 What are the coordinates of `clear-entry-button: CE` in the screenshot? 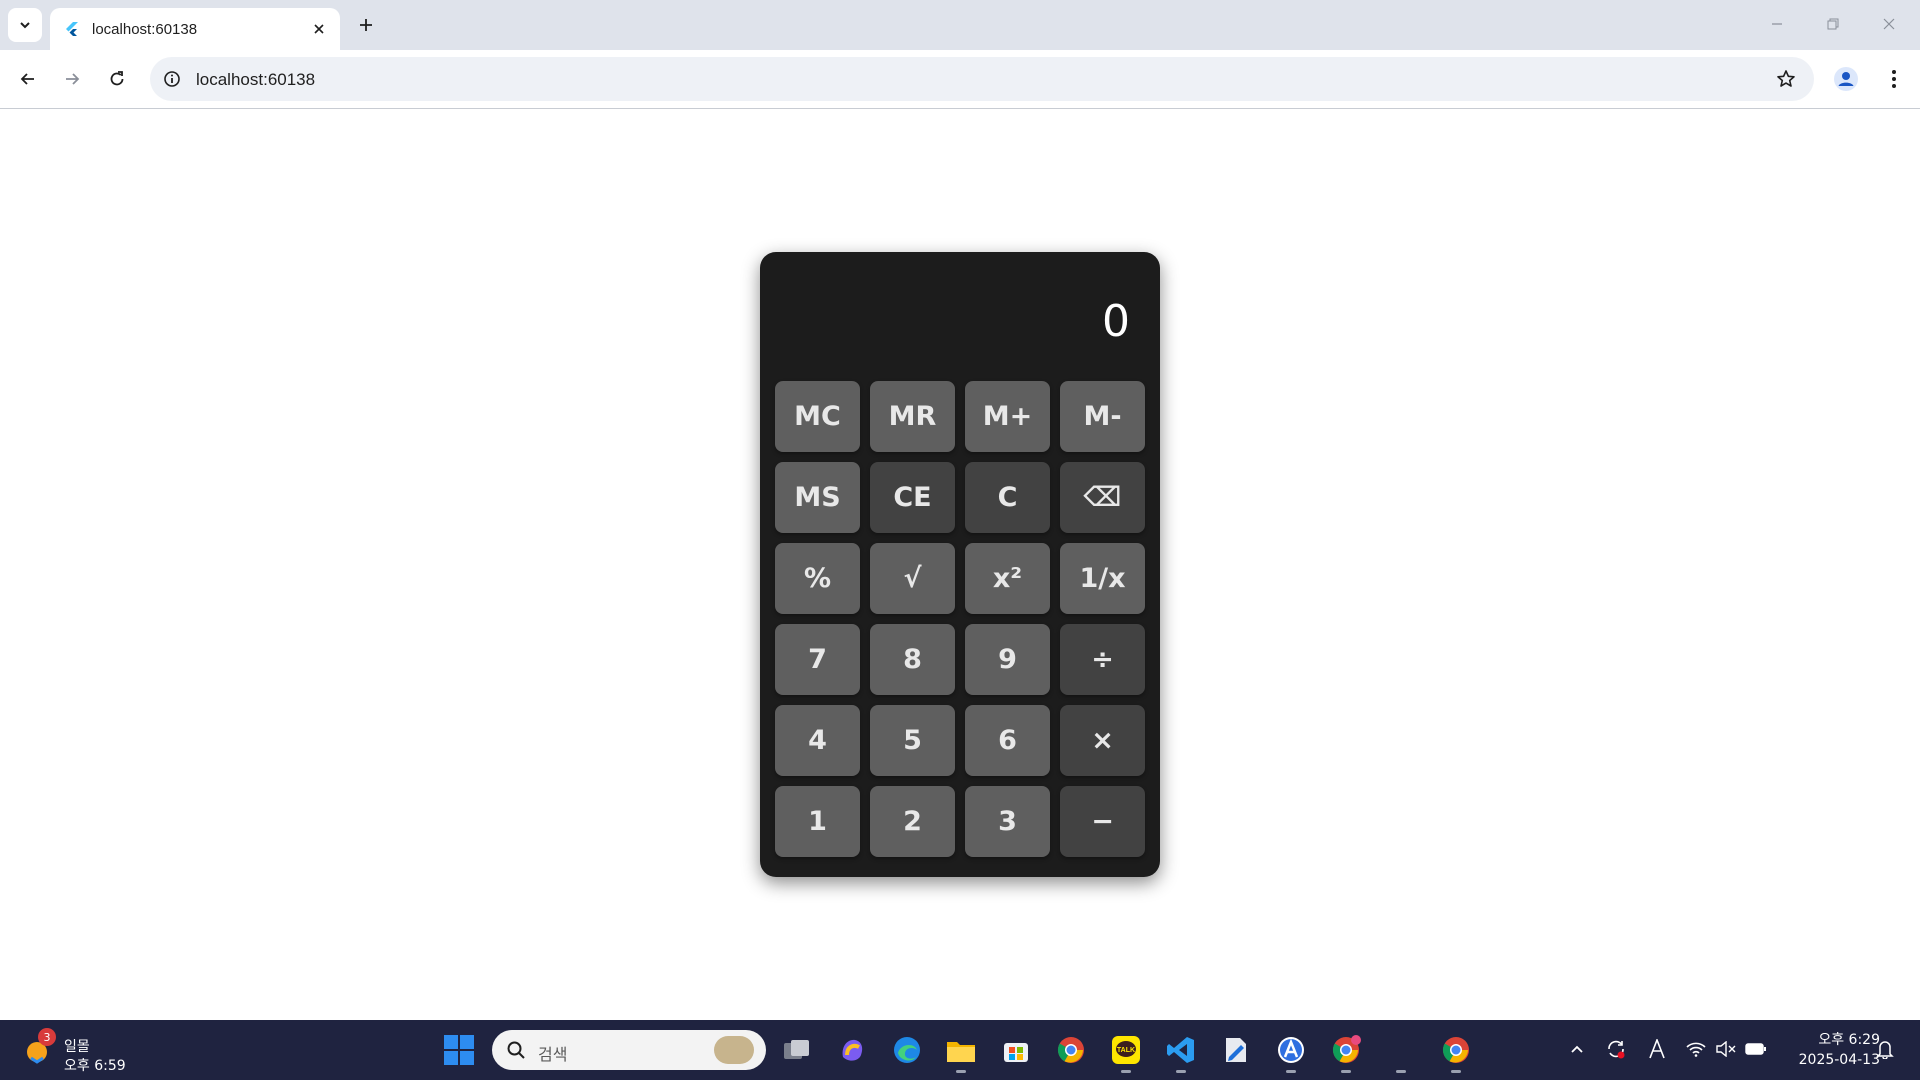 It's located at (912, 497).